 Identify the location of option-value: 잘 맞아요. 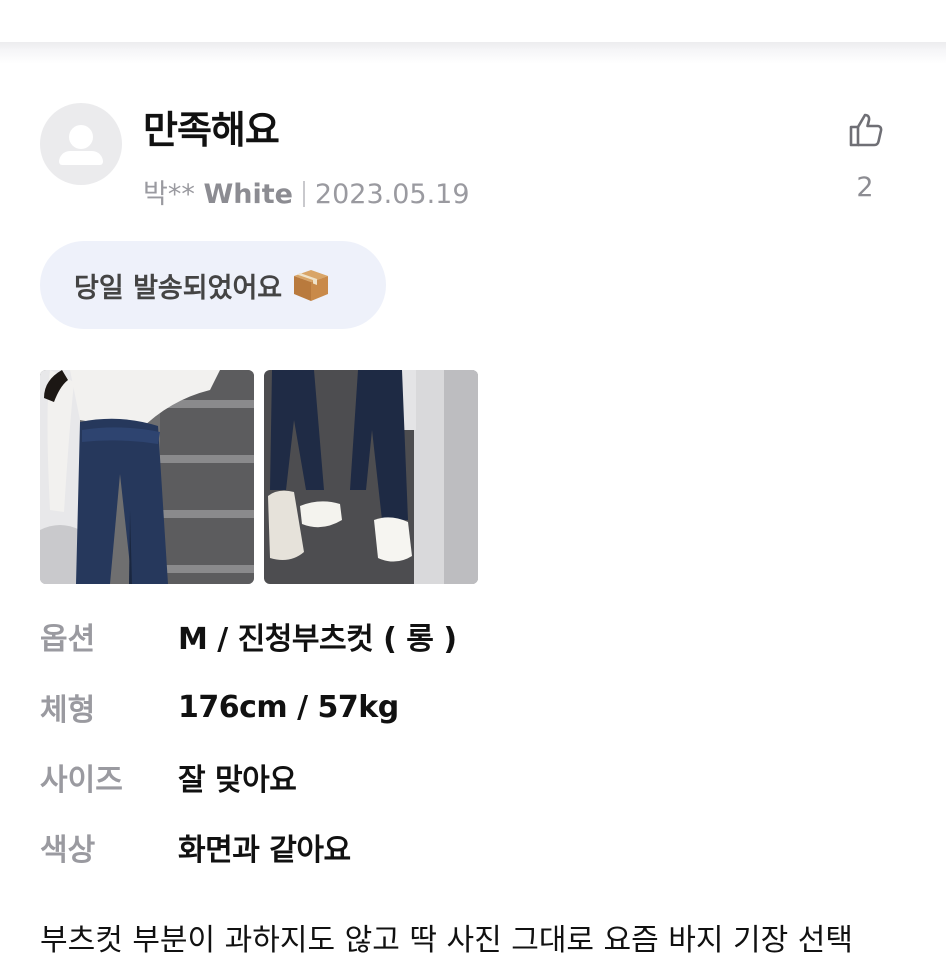
(237, 780).